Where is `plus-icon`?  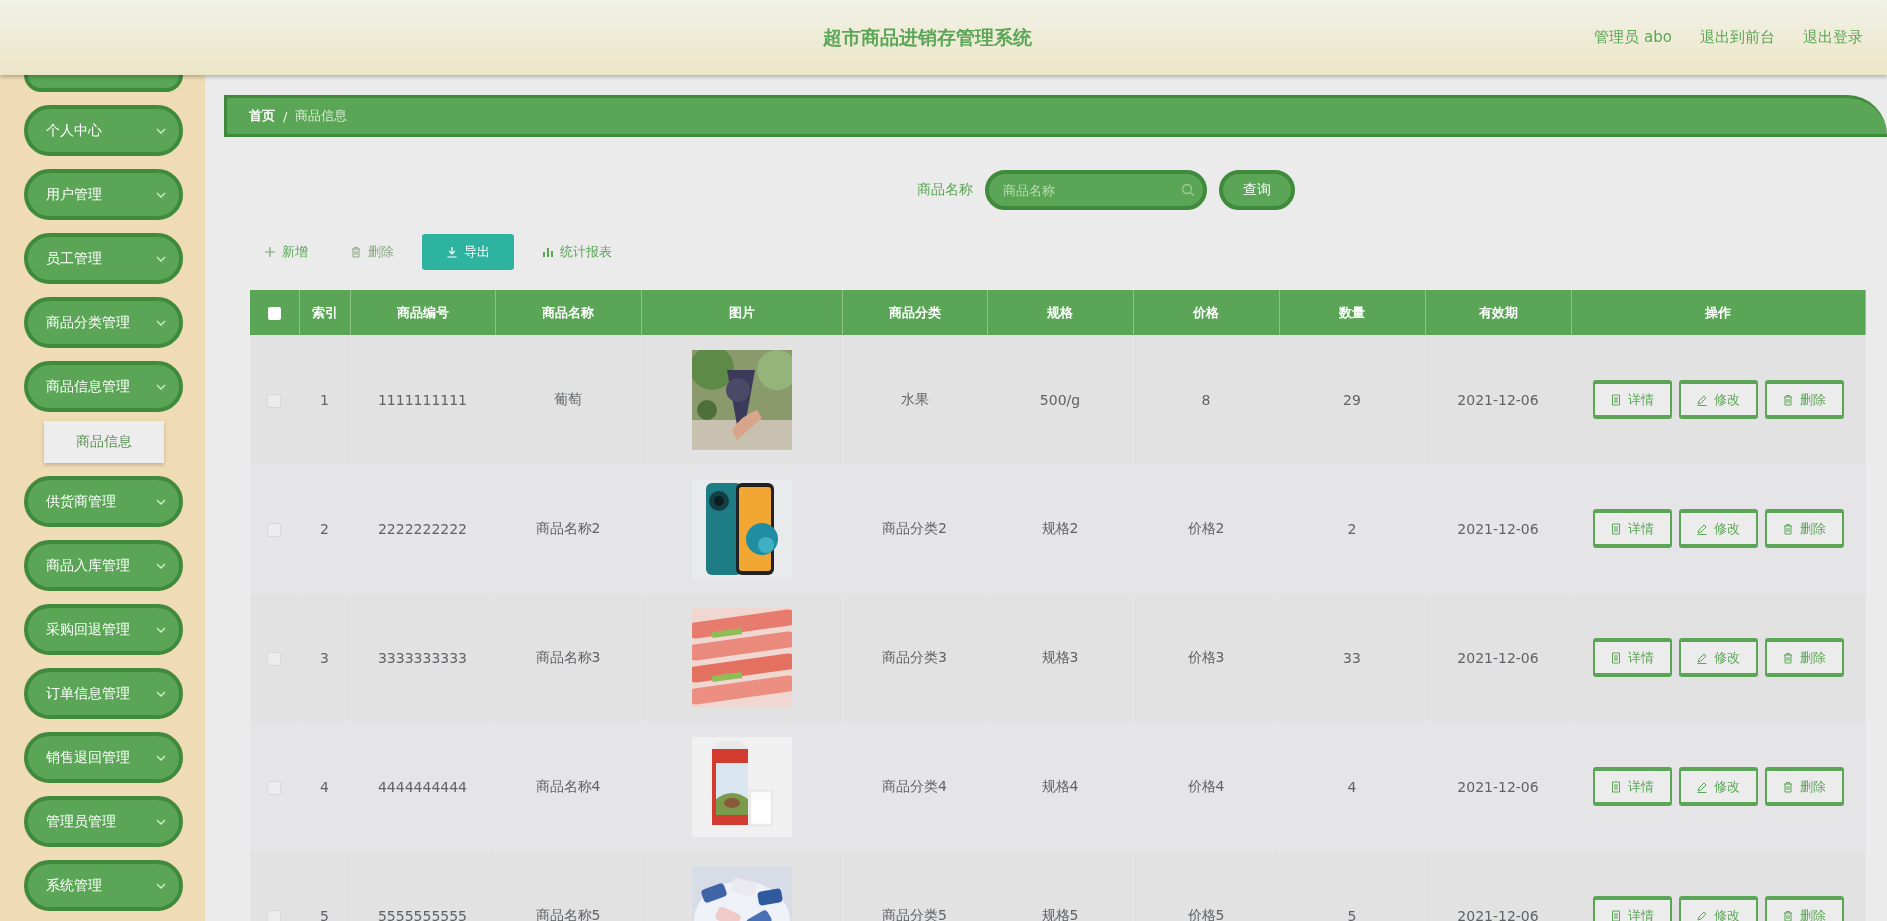 plus-icon is located at coordinates (270, 252).